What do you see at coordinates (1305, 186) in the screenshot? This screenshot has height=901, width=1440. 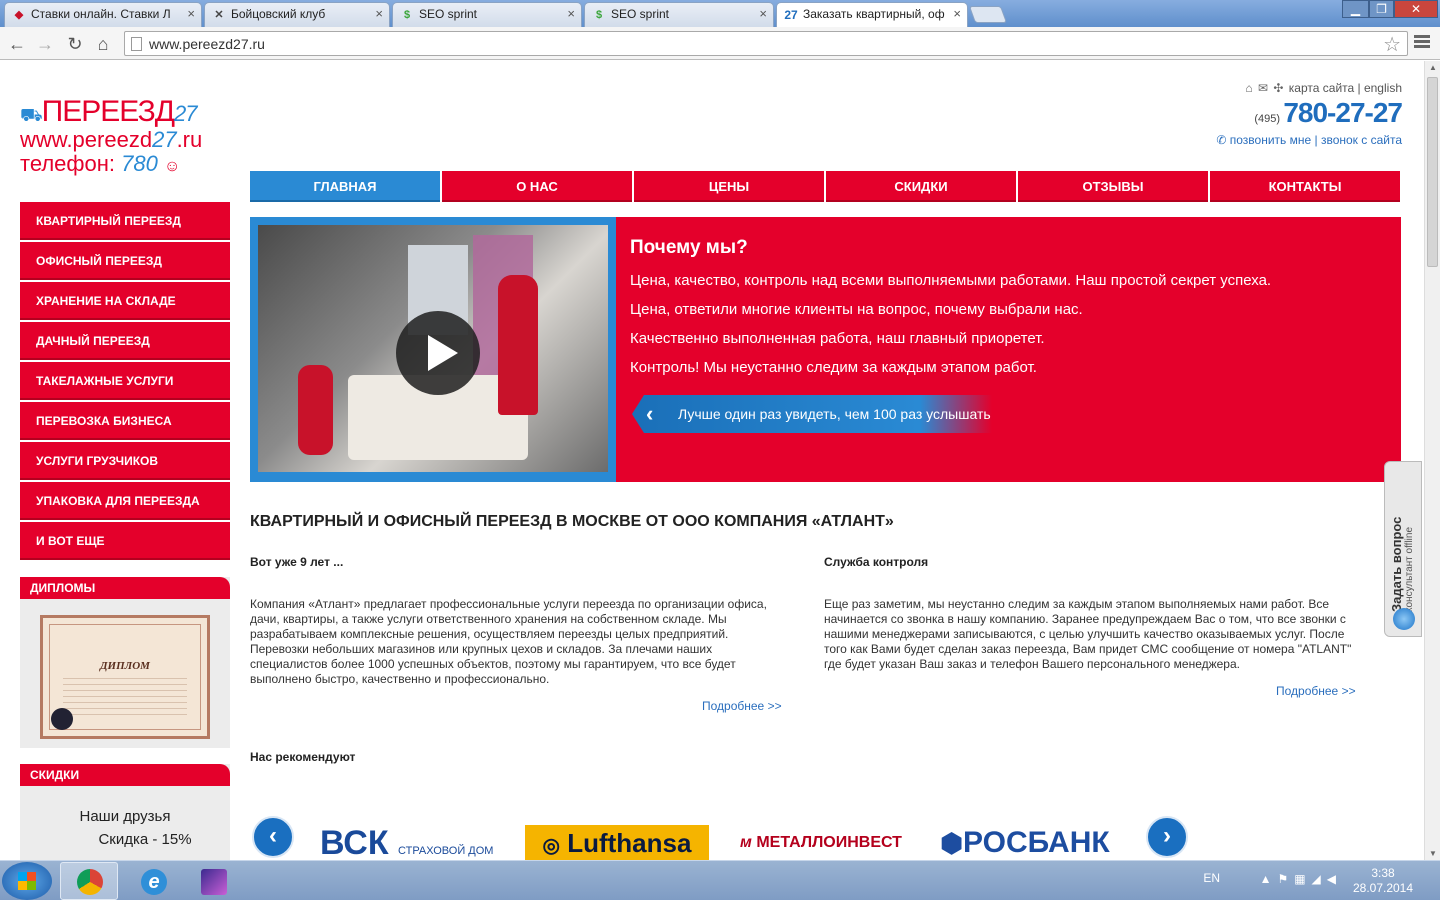 I see `nav-contacts: КОНТАКТЫ` at bounding box center [1305, 186].